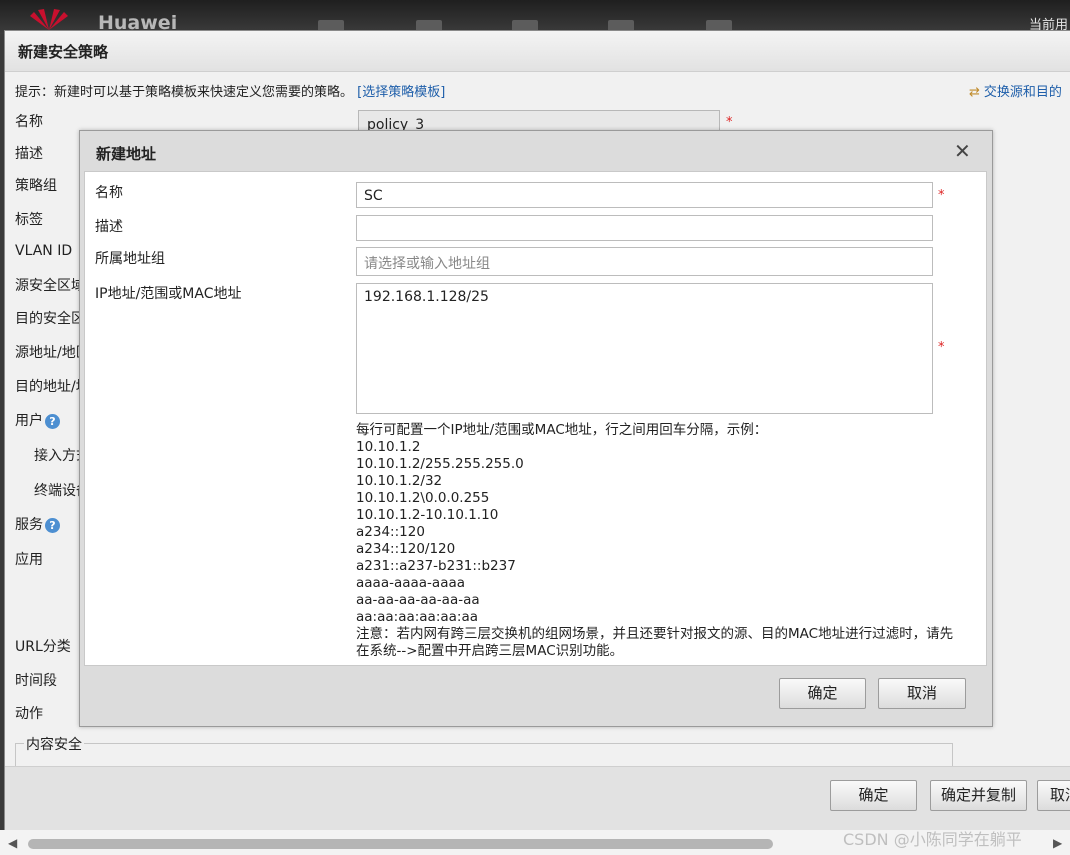 This screenshot has height=855, width=1070. Describe the element at coordinates (873, 795) in the screenshot. I see `ok-button: 确定` at that location.